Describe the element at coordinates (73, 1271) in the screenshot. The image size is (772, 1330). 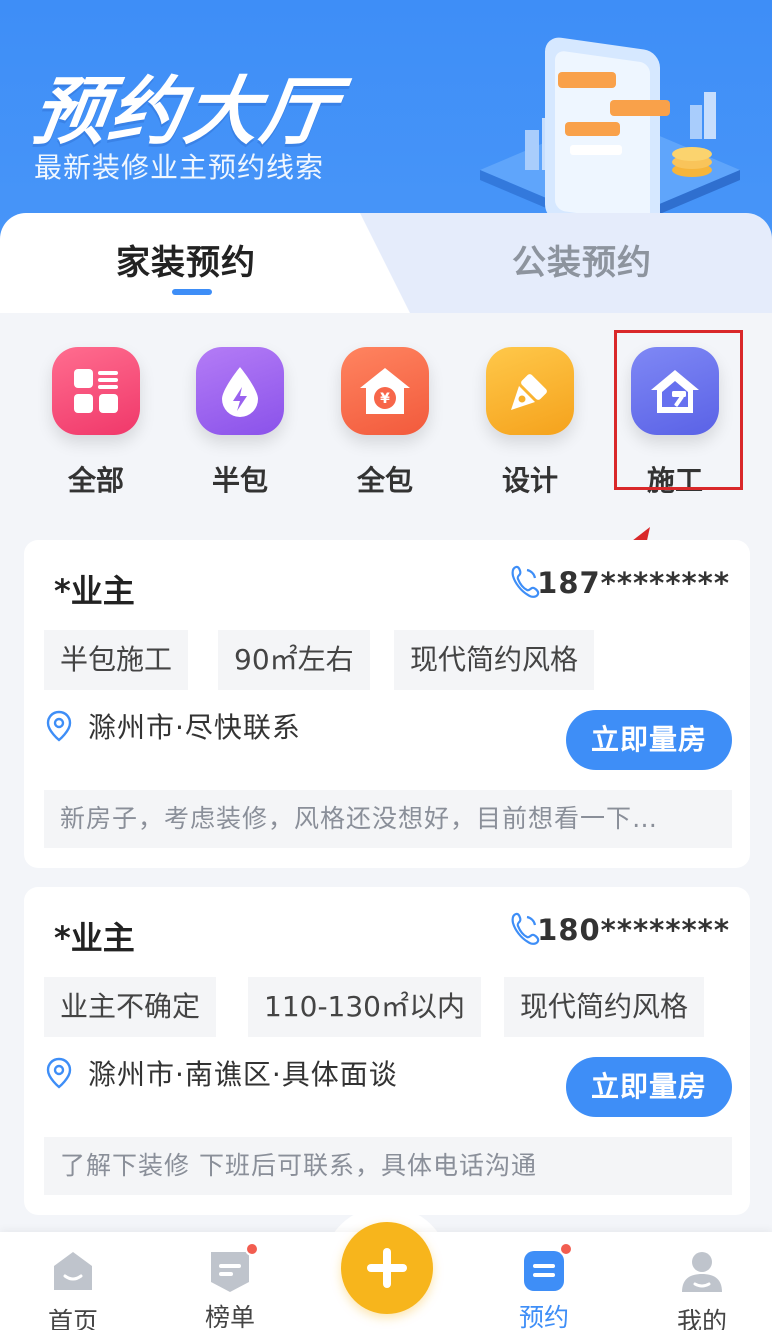
I see `home-icon` at that location.